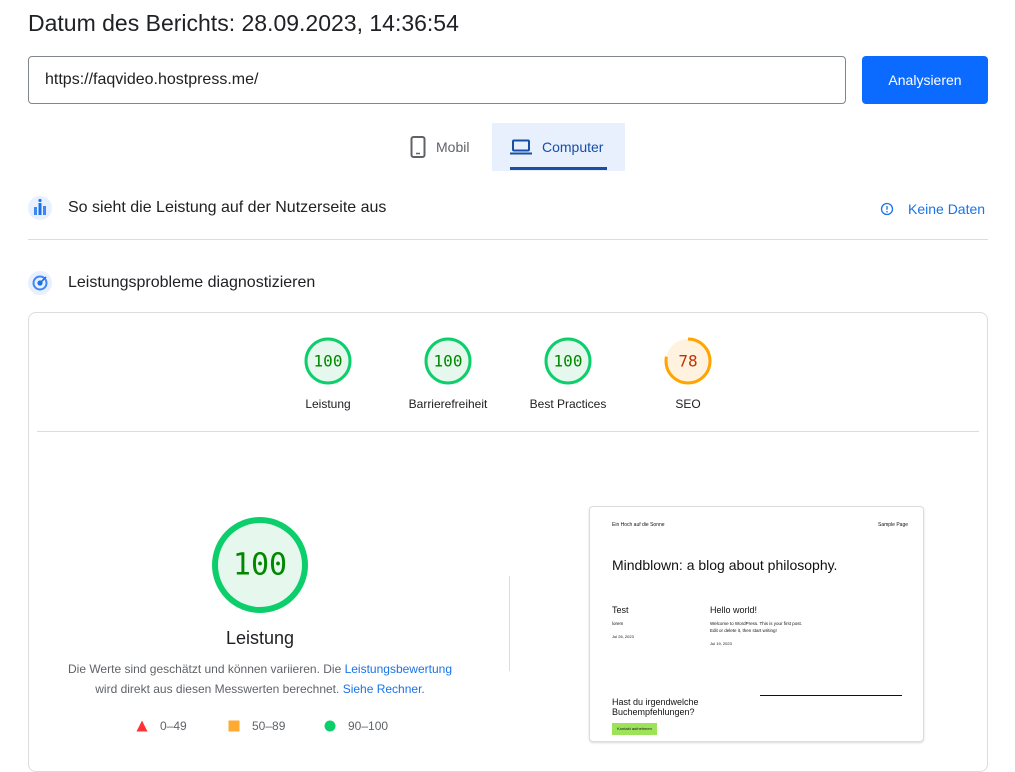 This screenshot has height=772, width=1015. I want to click on shot-post1-title: Test, so click(620, 610).